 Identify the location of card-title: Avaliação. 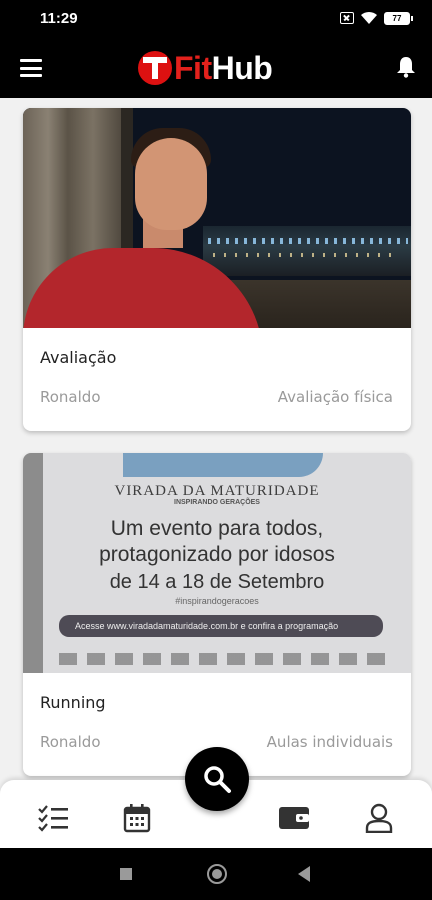
(78, 357).